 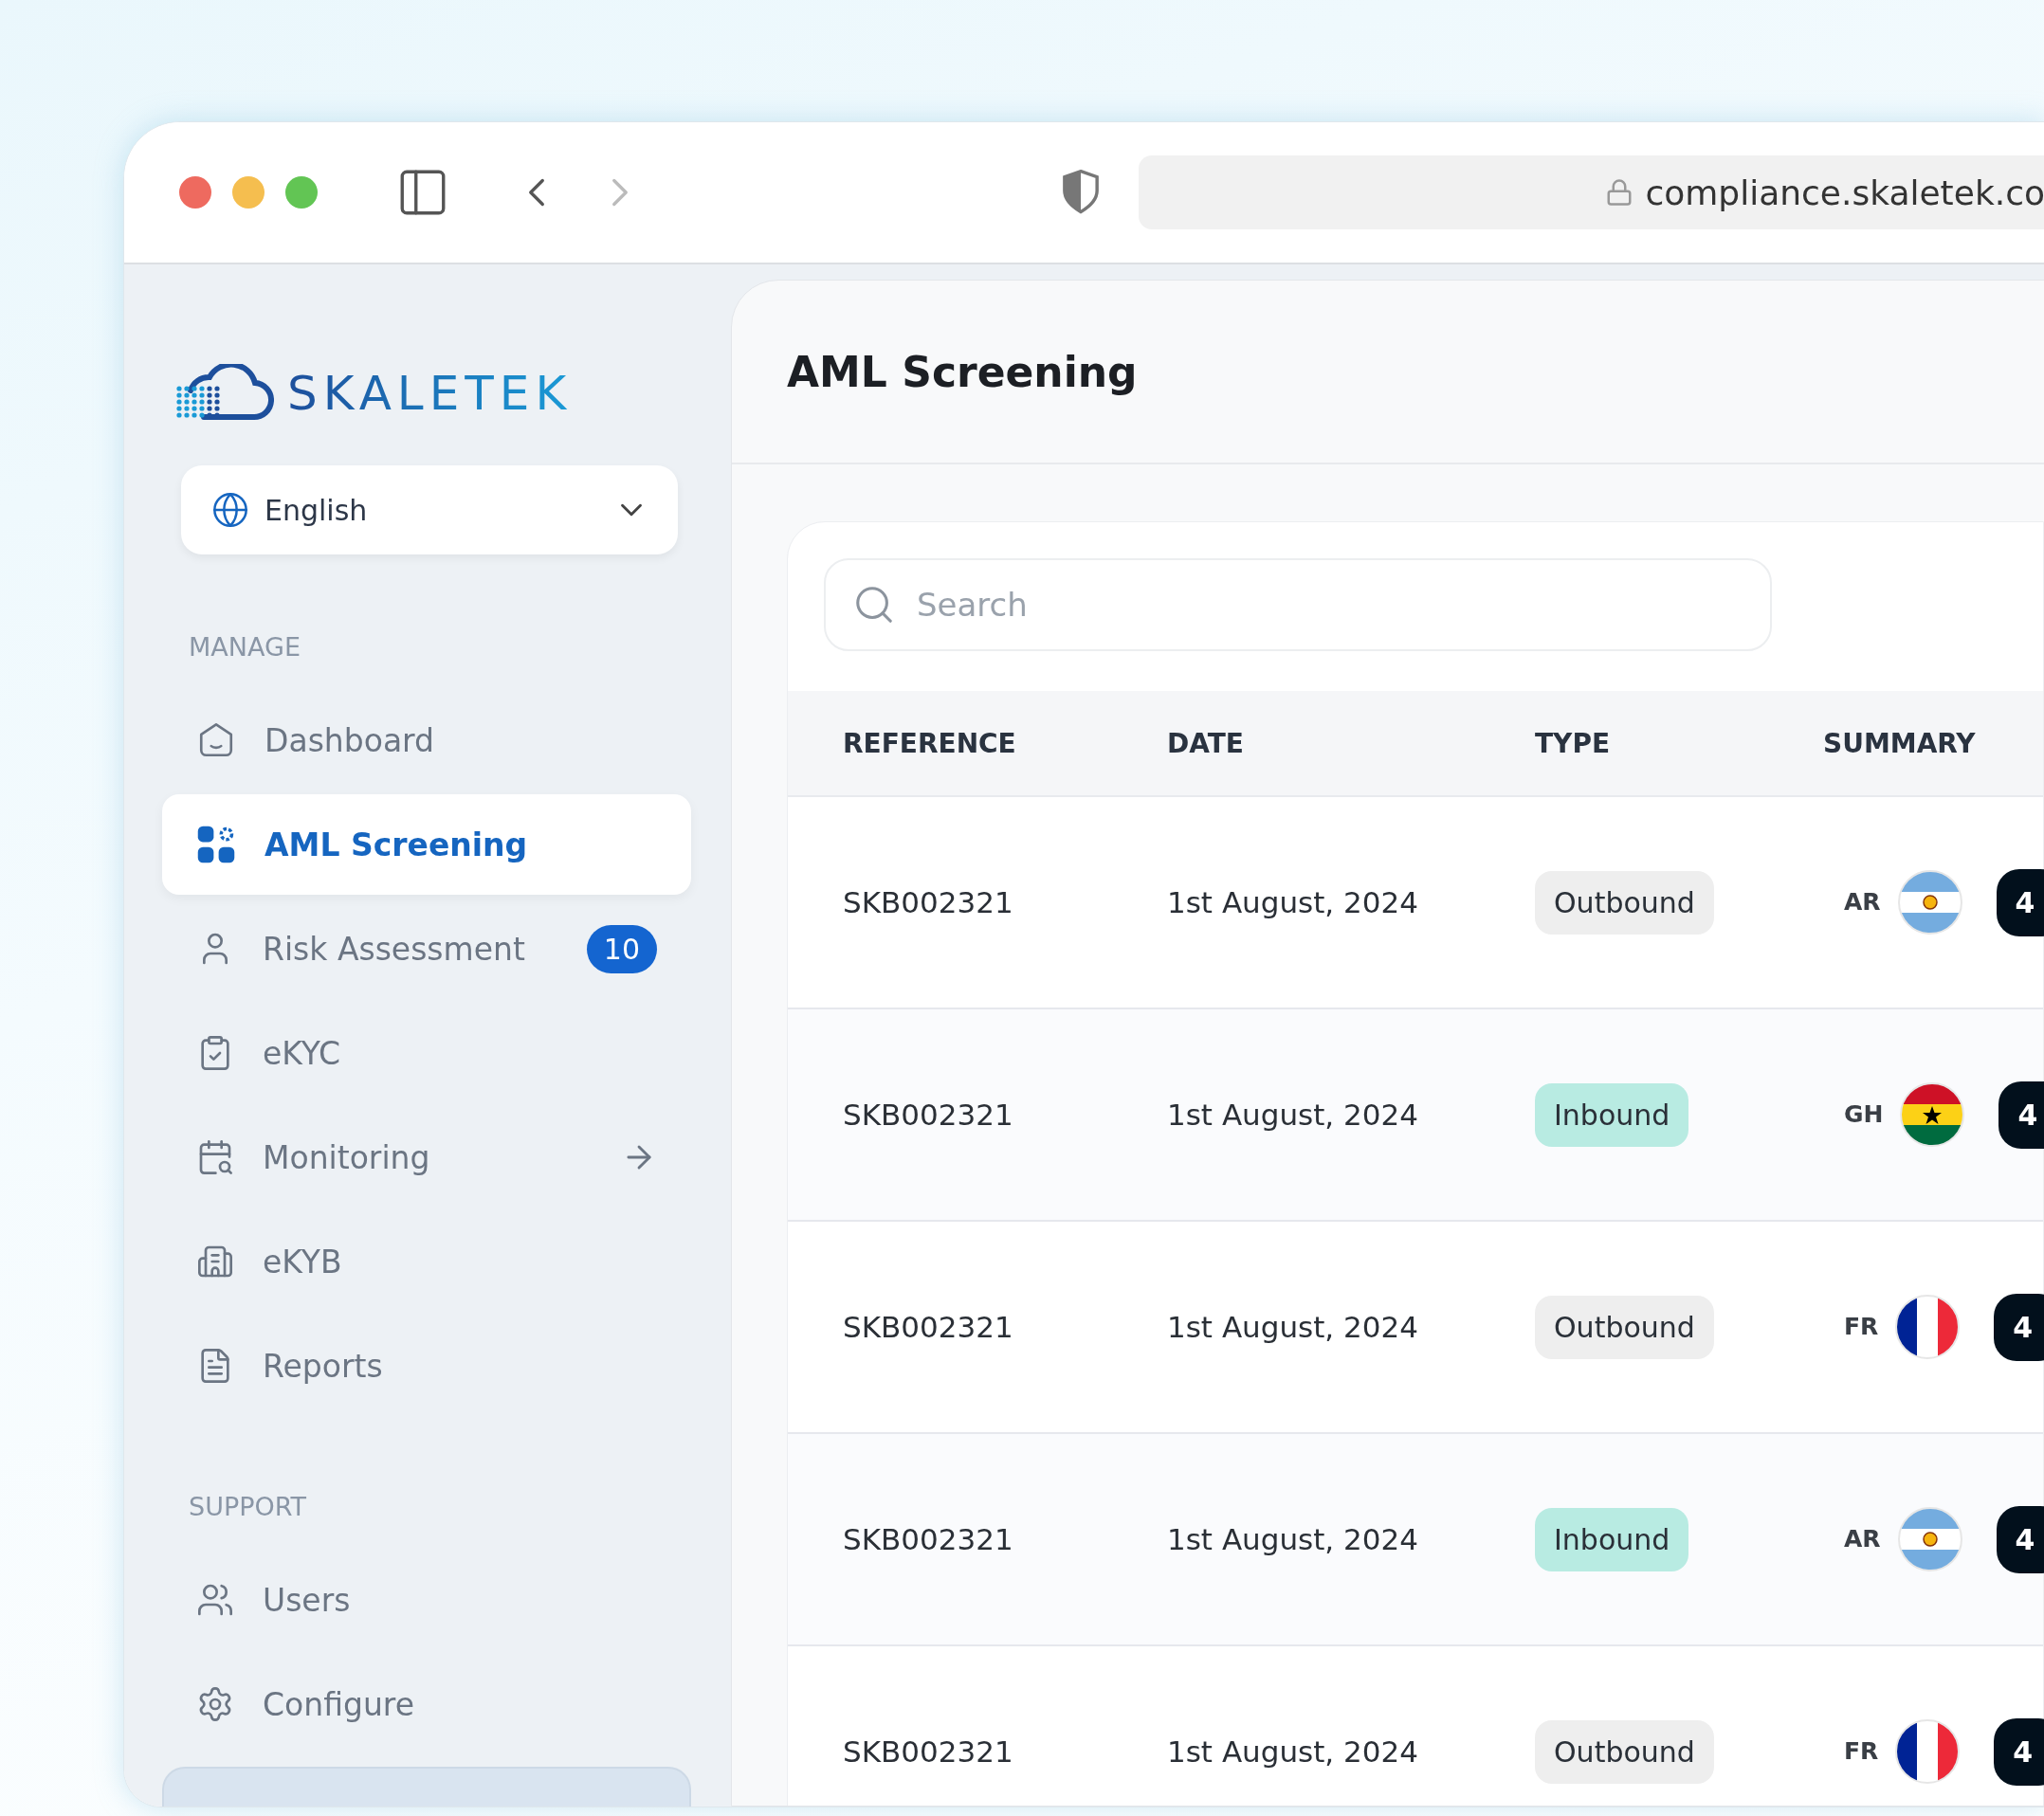 What do you see at coordinates (426, 845) in the screenshot?
I see `nav-item: AML Screening` at bounding box center [426, 845].